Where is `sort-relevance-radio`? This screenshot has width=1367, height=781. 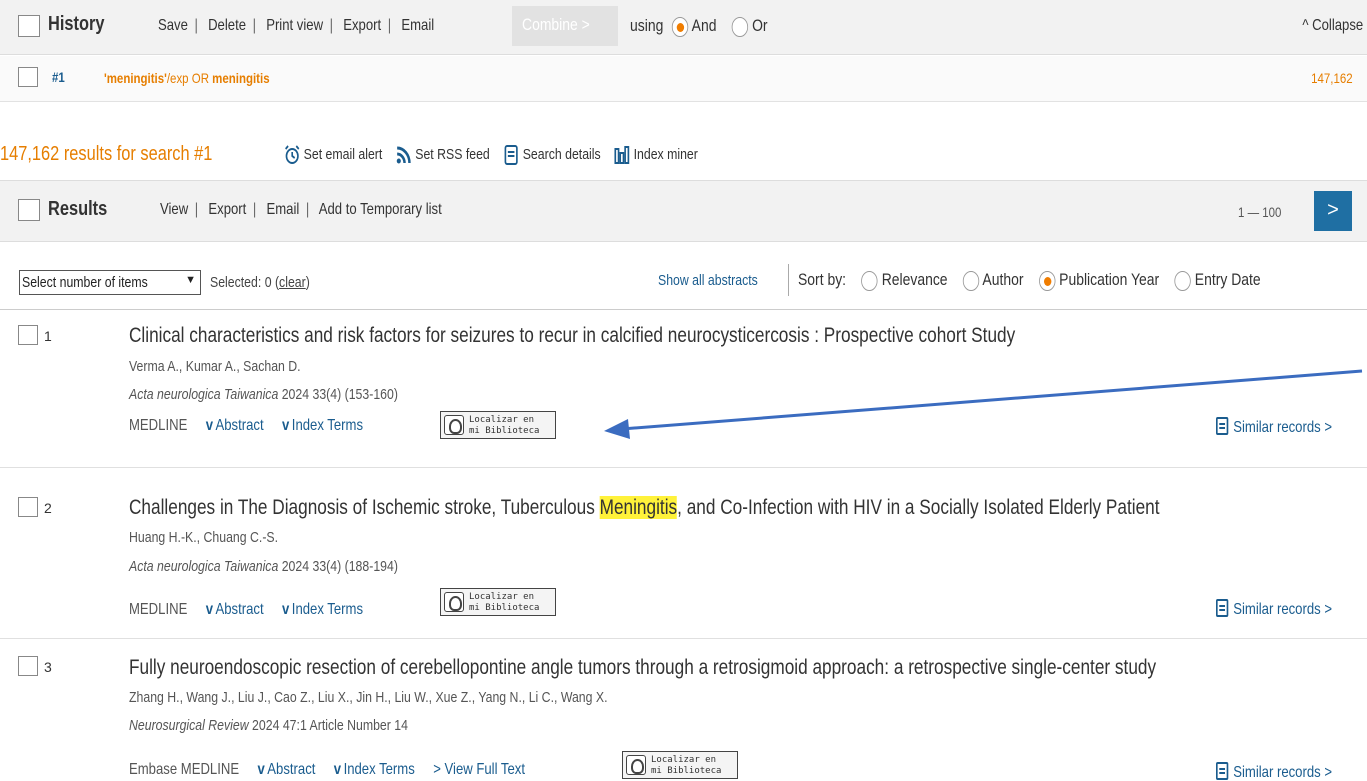
sort-relevance-radio is located at coordinates (869, 280).